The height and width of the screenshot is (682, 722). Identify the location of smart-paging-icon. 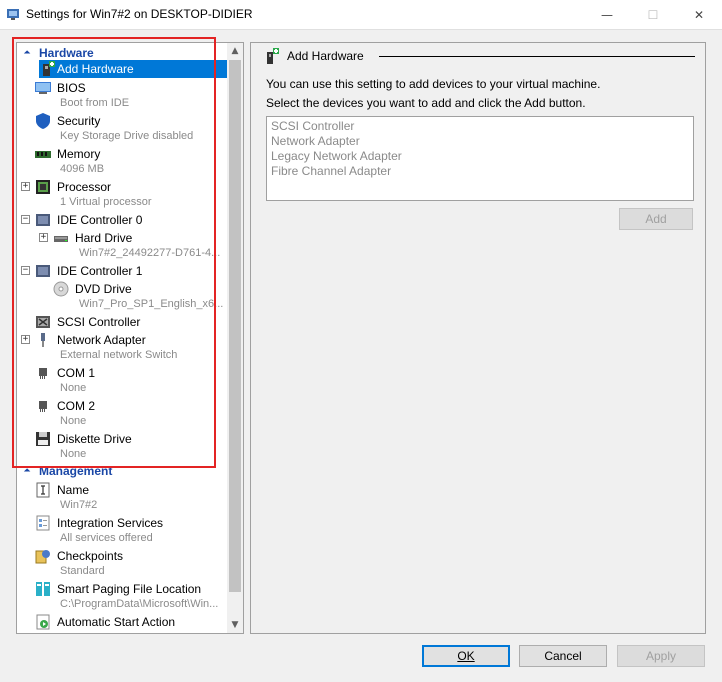
(43, 589).